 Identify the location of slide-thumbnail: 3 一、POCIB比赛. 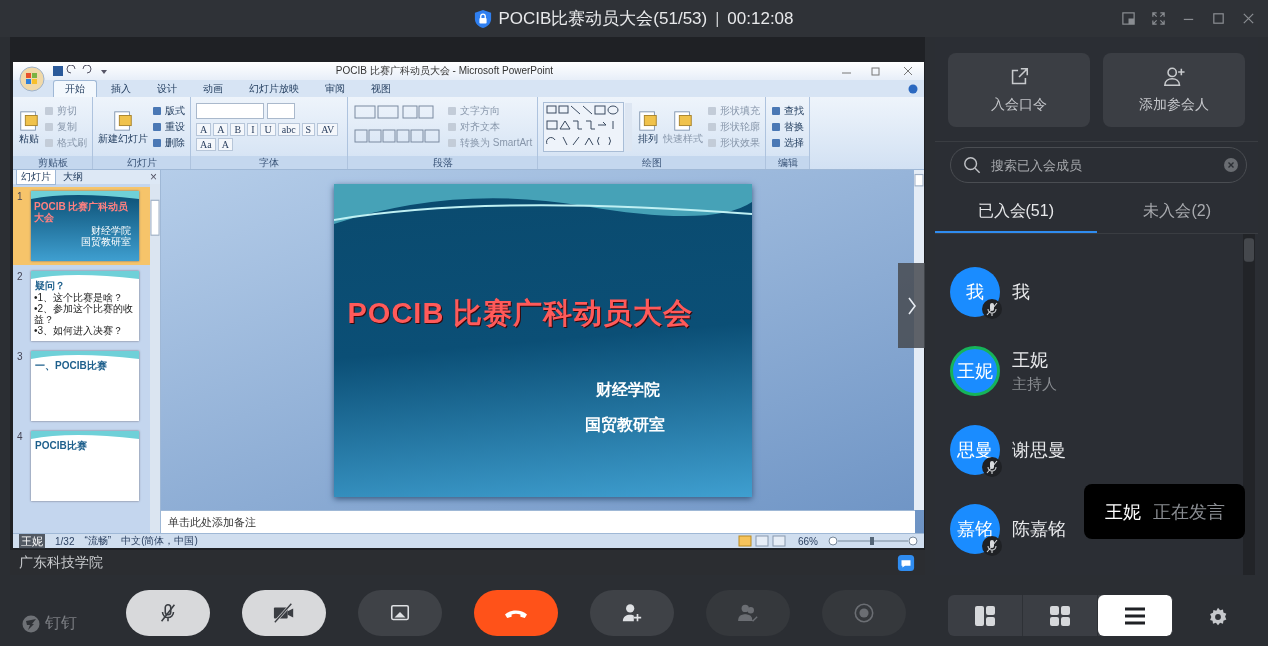
(81, 386).